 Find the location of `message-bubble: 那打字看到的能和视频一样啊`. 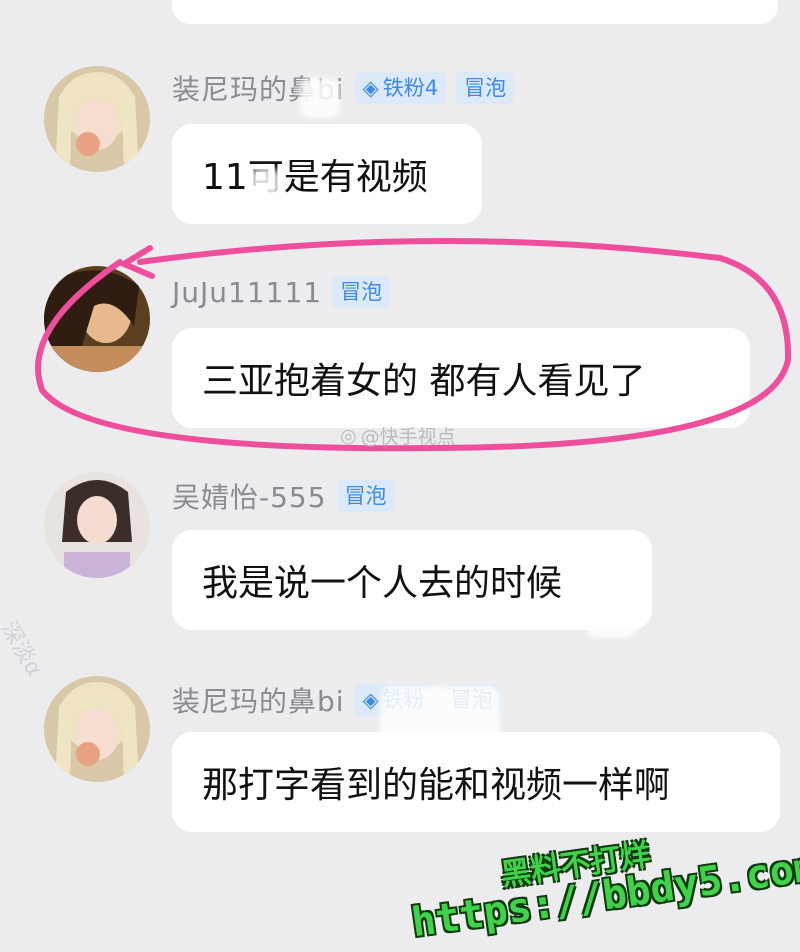

message-bubble: 那打字看到的能和视频一样啊 is located at coordinates (476, 782).